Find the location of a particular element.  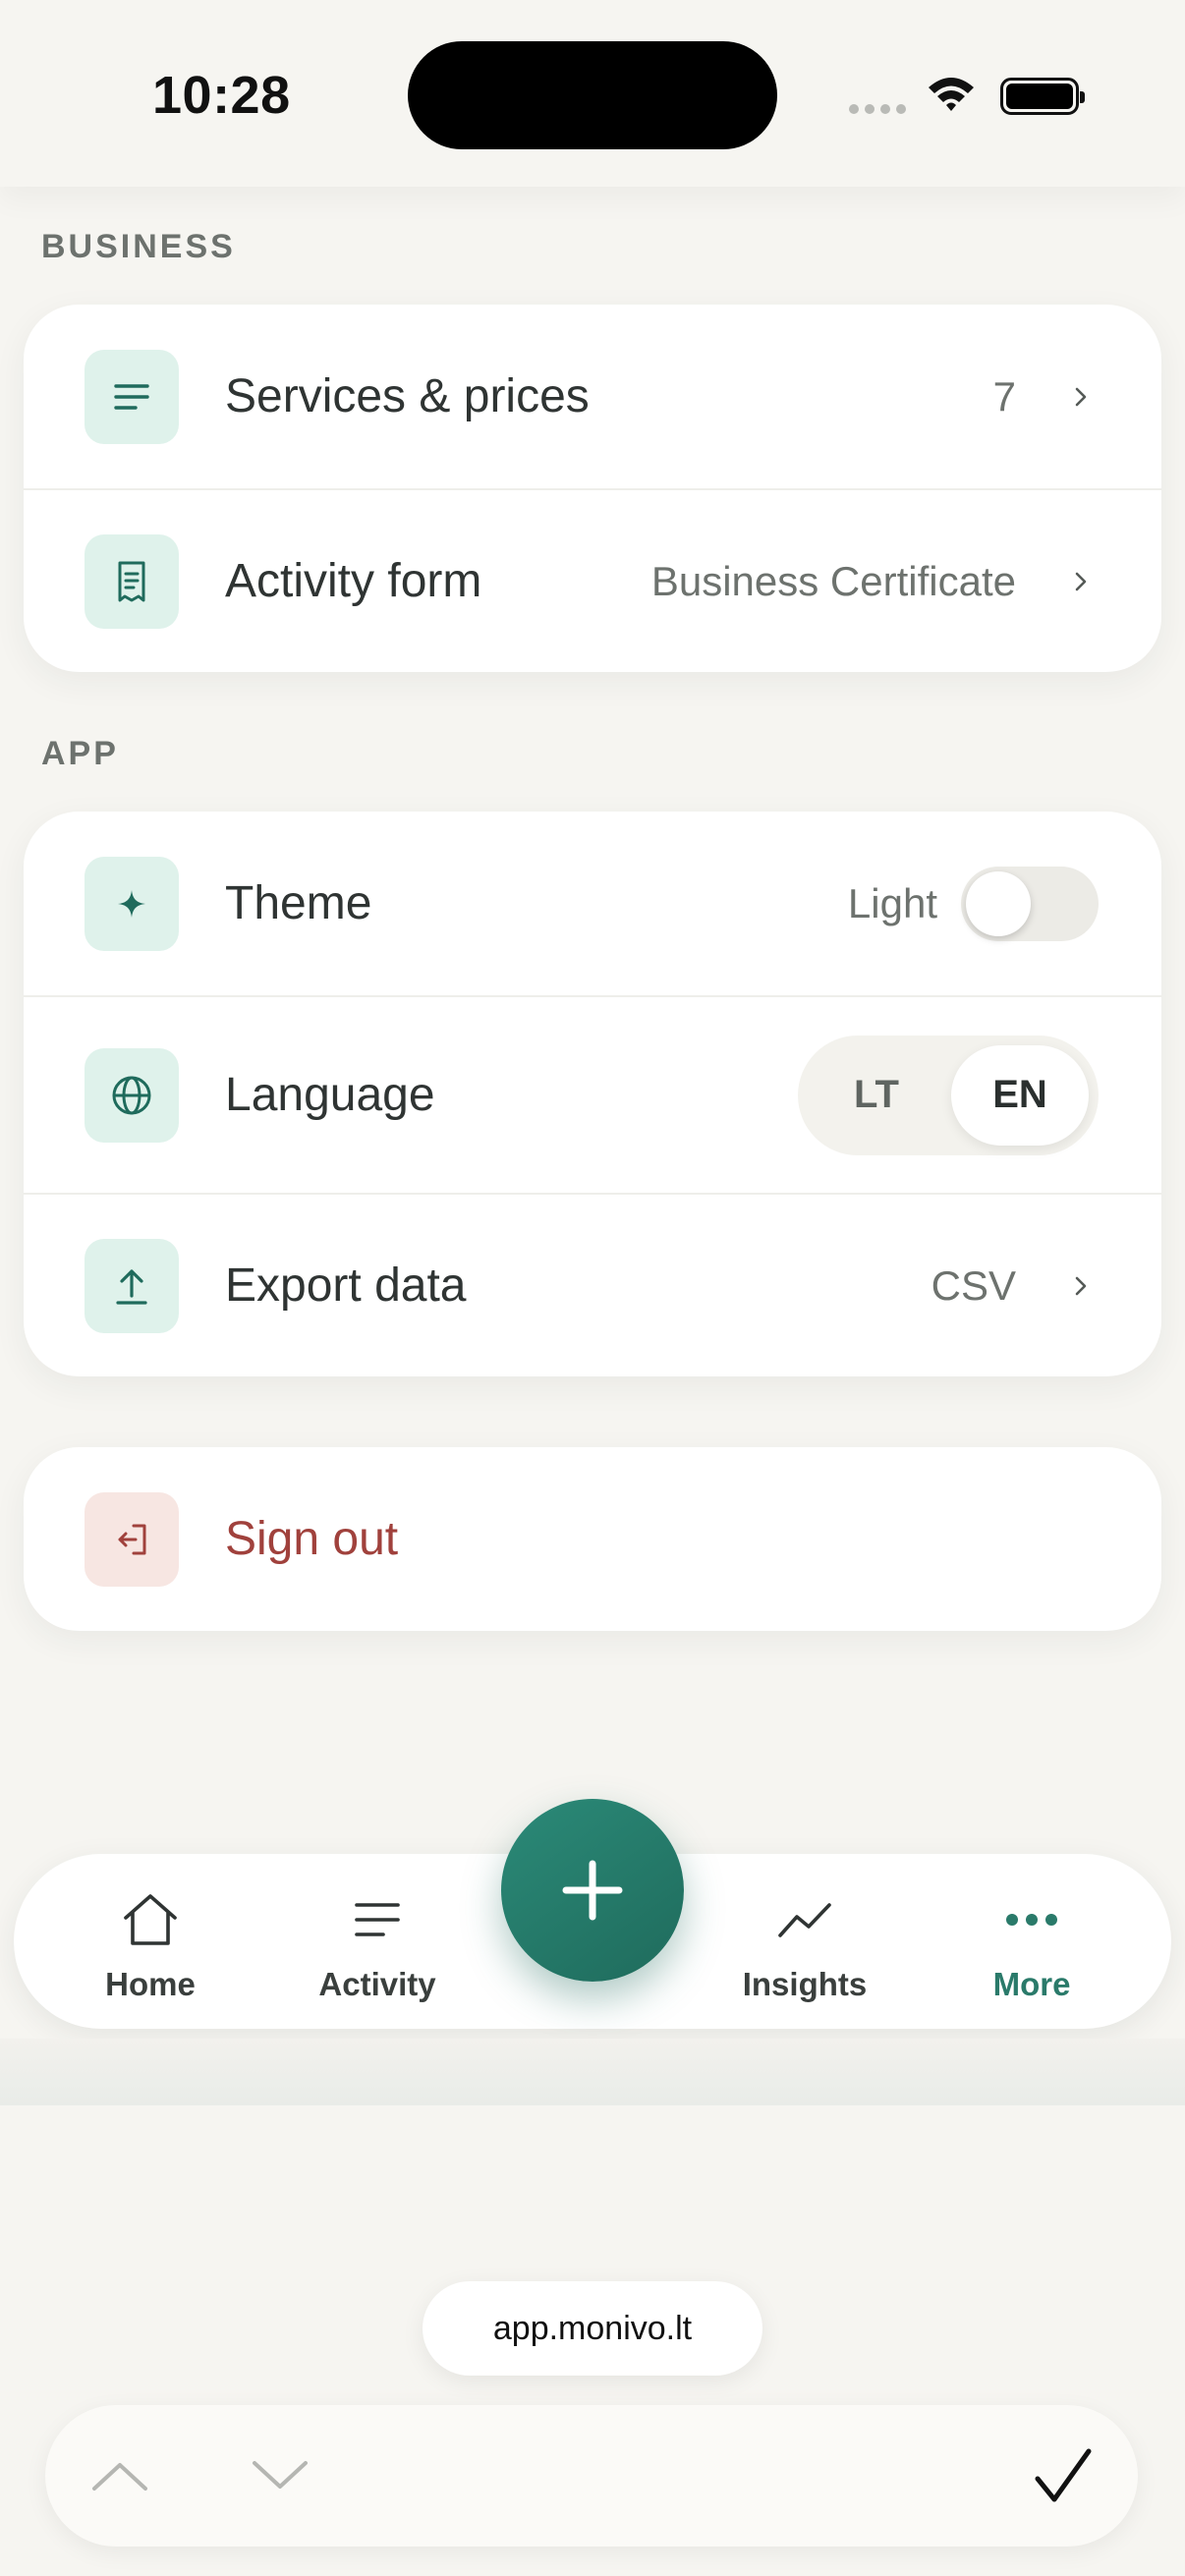

next-button is located at coordinates (280, 2475).